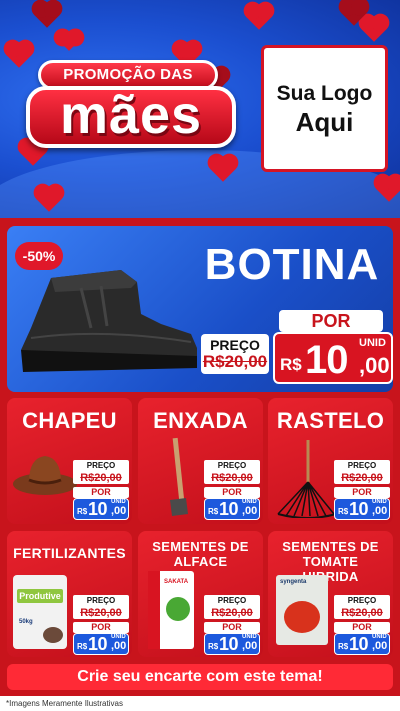  I want to click on fertilizer-bag-image: Produtive 50kg, so click(40, 612).